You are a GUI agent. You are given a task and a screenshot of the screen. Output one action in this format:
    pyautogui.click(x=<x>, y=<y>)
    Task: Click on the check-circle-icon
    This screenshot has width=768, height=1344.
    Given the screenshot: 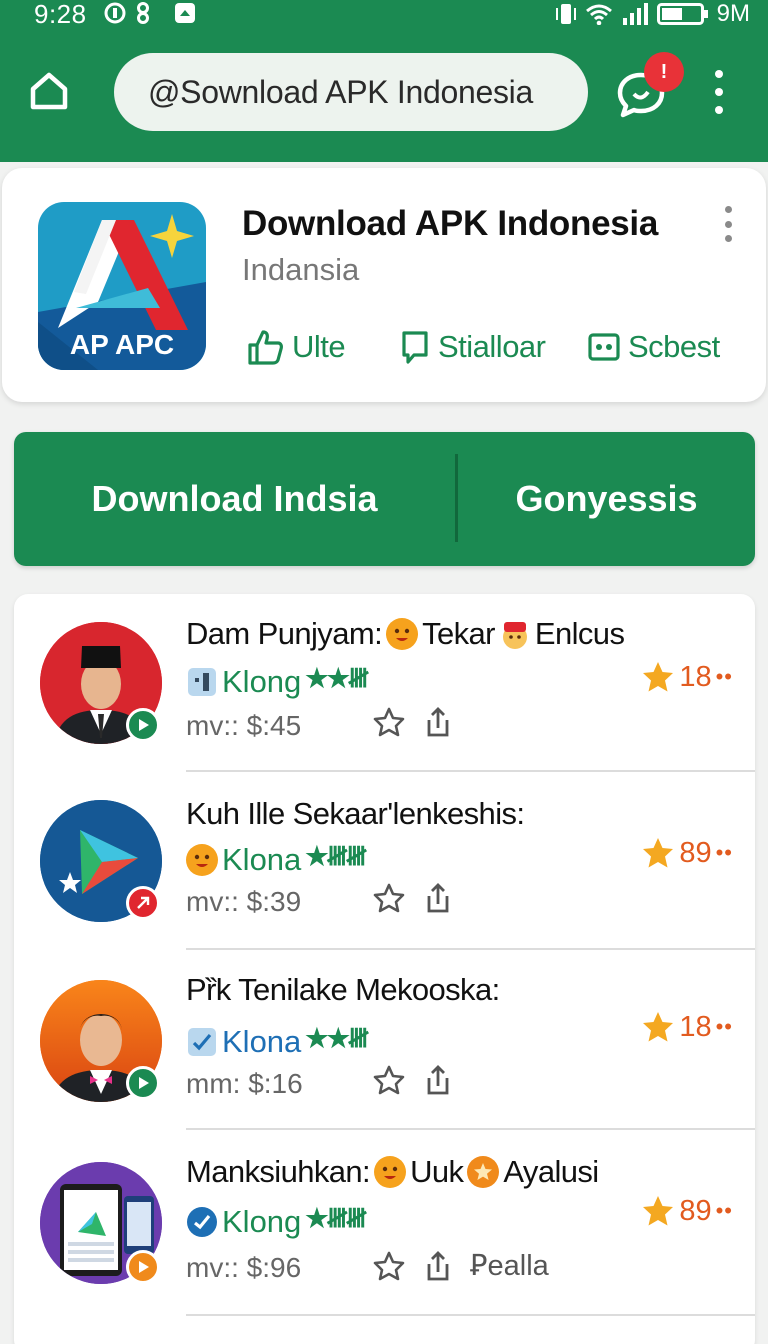 What is the action you would take?
    pyautogui.click(x=202, y=1222)
    